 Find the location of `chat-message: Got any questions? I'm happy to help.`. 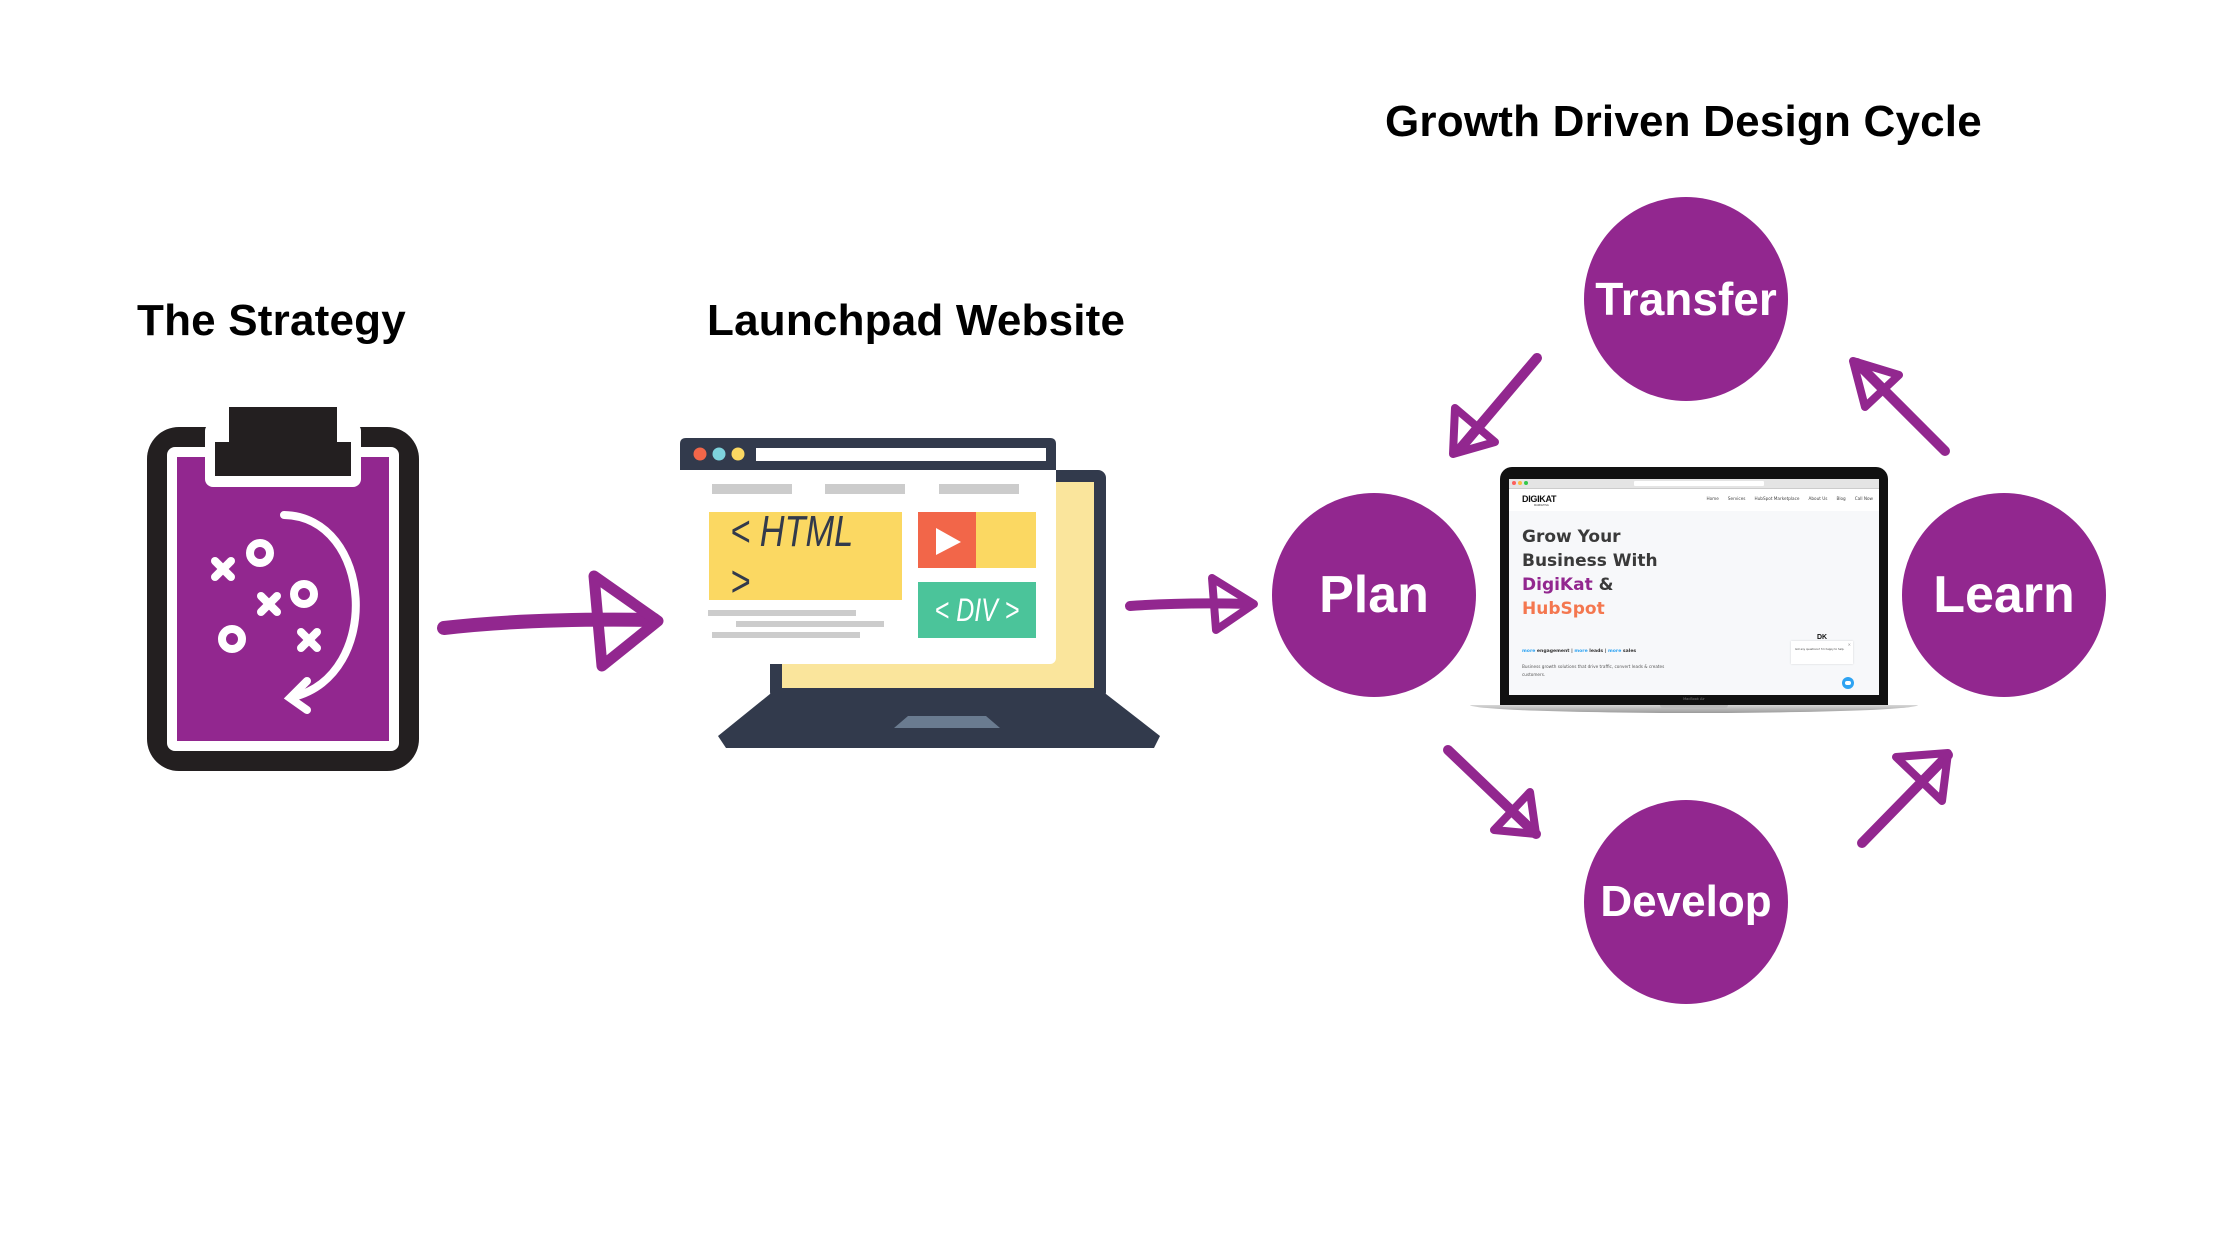

chat-message: Got any questions? I'm happy to help. is located at coordinates (1820, 649).